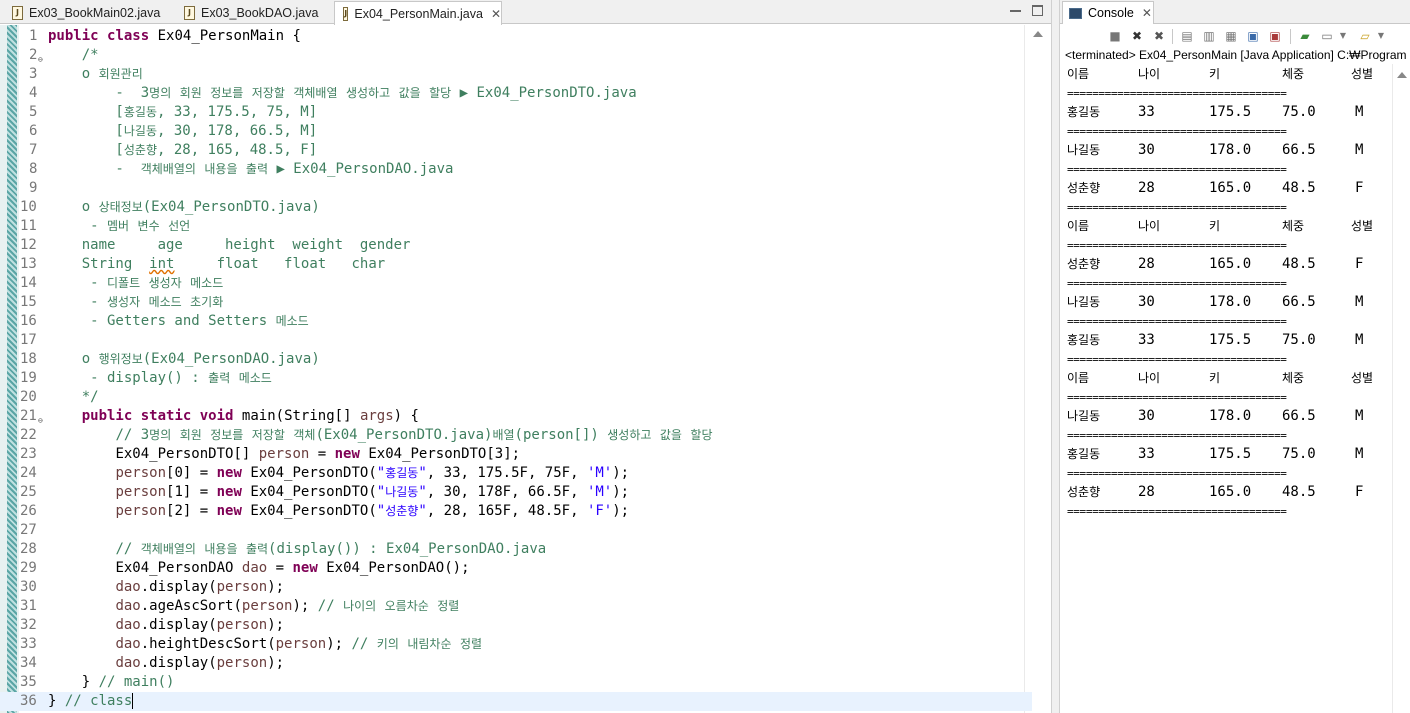  What do you see at coordinates (1237, 264) in the screenshot?
I see `output-row: 성춘향 28 165.0 48.5 F` at bounding box center [1237, 264].